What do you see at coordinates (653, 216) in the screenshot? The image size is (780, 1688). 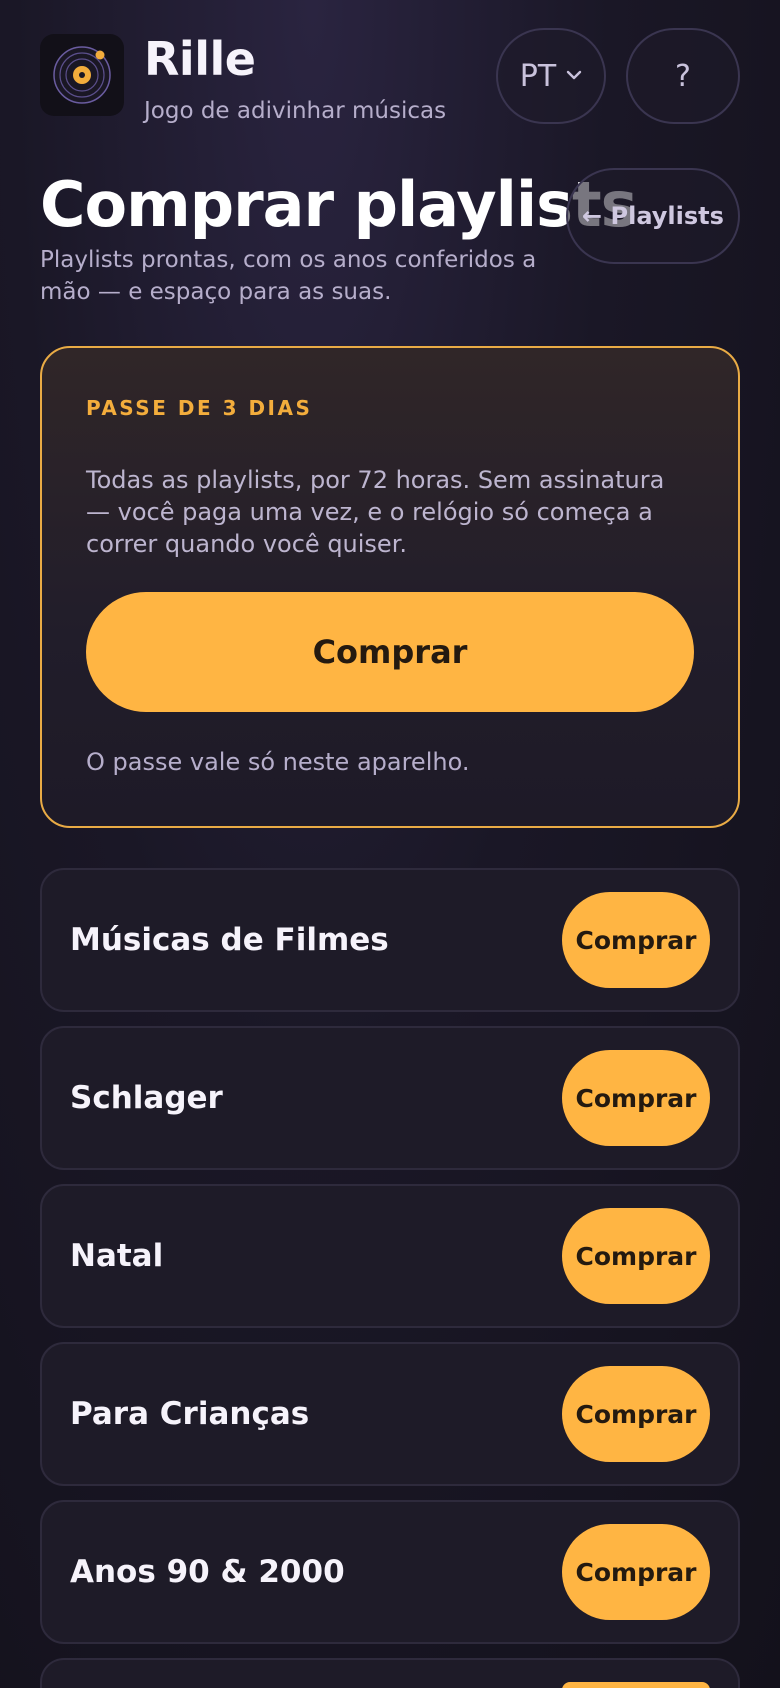 I see `back-to-playlists-button: ← Playlists` at bounding box center [653, 216].